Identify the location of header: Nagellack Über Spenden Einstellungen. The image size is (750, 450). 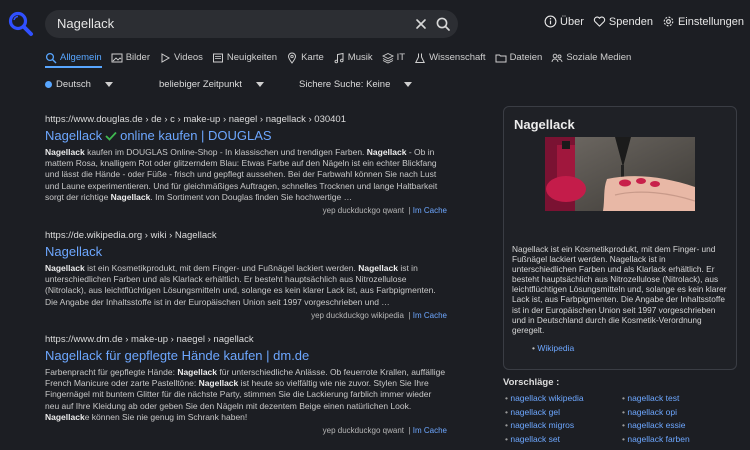
(375, 23).